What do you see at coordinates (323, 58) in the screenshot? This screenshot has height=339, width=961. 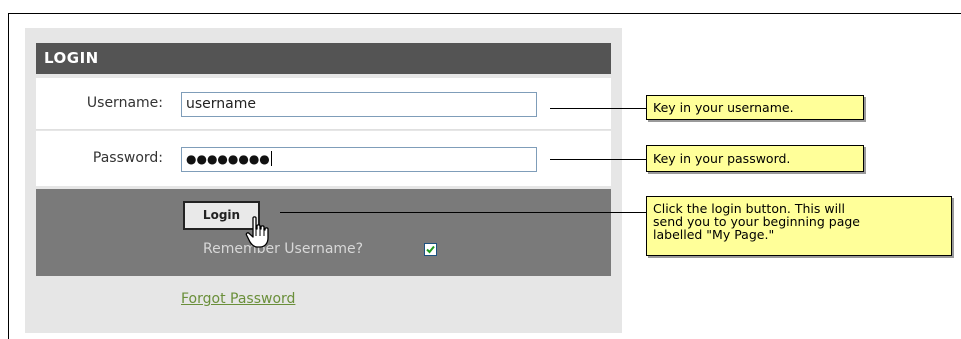 I see `login-header: LOGIN` at bounding box center [323, 58].